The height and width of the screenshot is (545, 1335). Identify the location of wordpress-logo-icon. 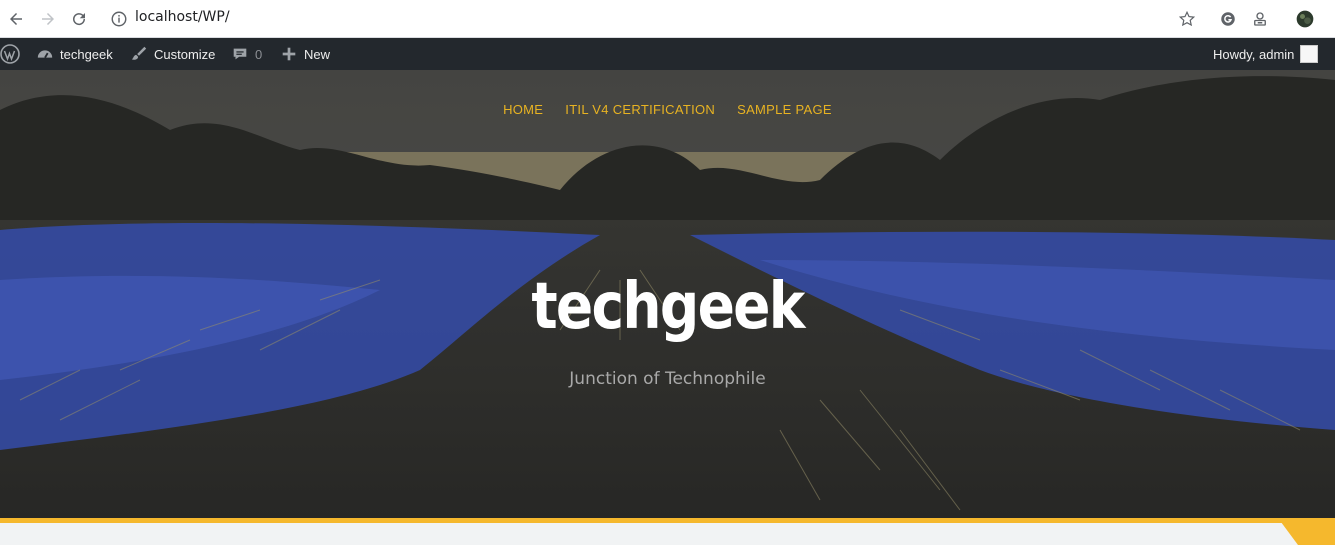
(10, 54).